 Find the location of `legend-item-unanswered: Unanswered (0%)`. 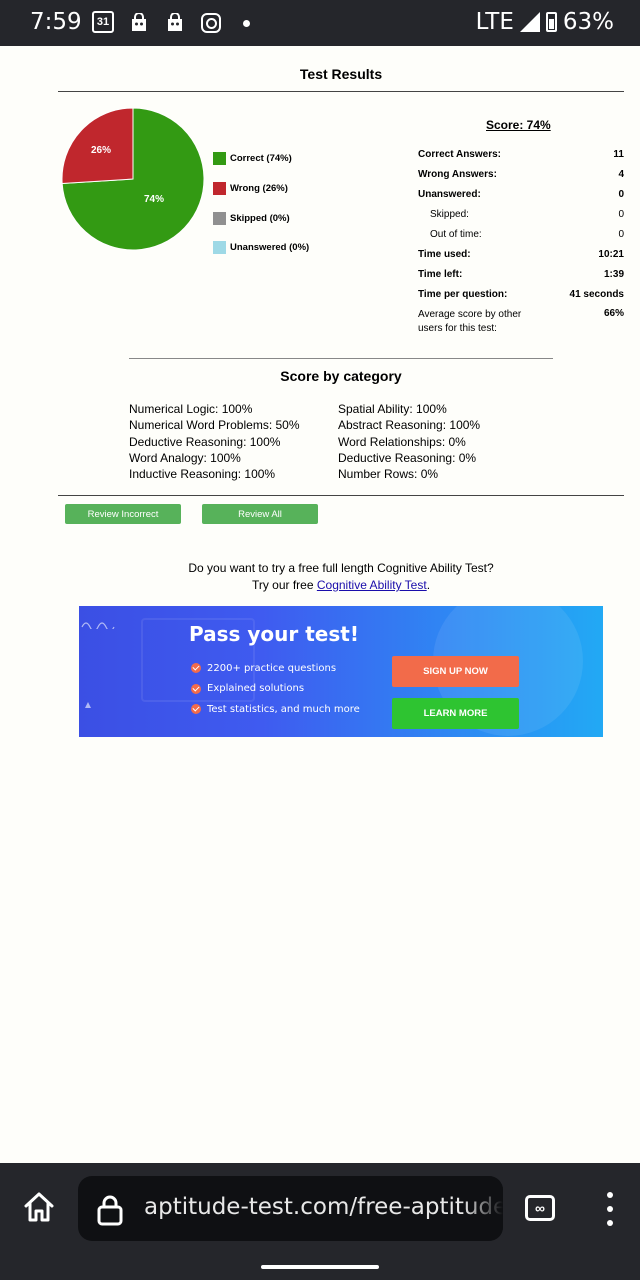

legend-item-unanswered: Unanswered (0%) is located at coordinates (261, 248).